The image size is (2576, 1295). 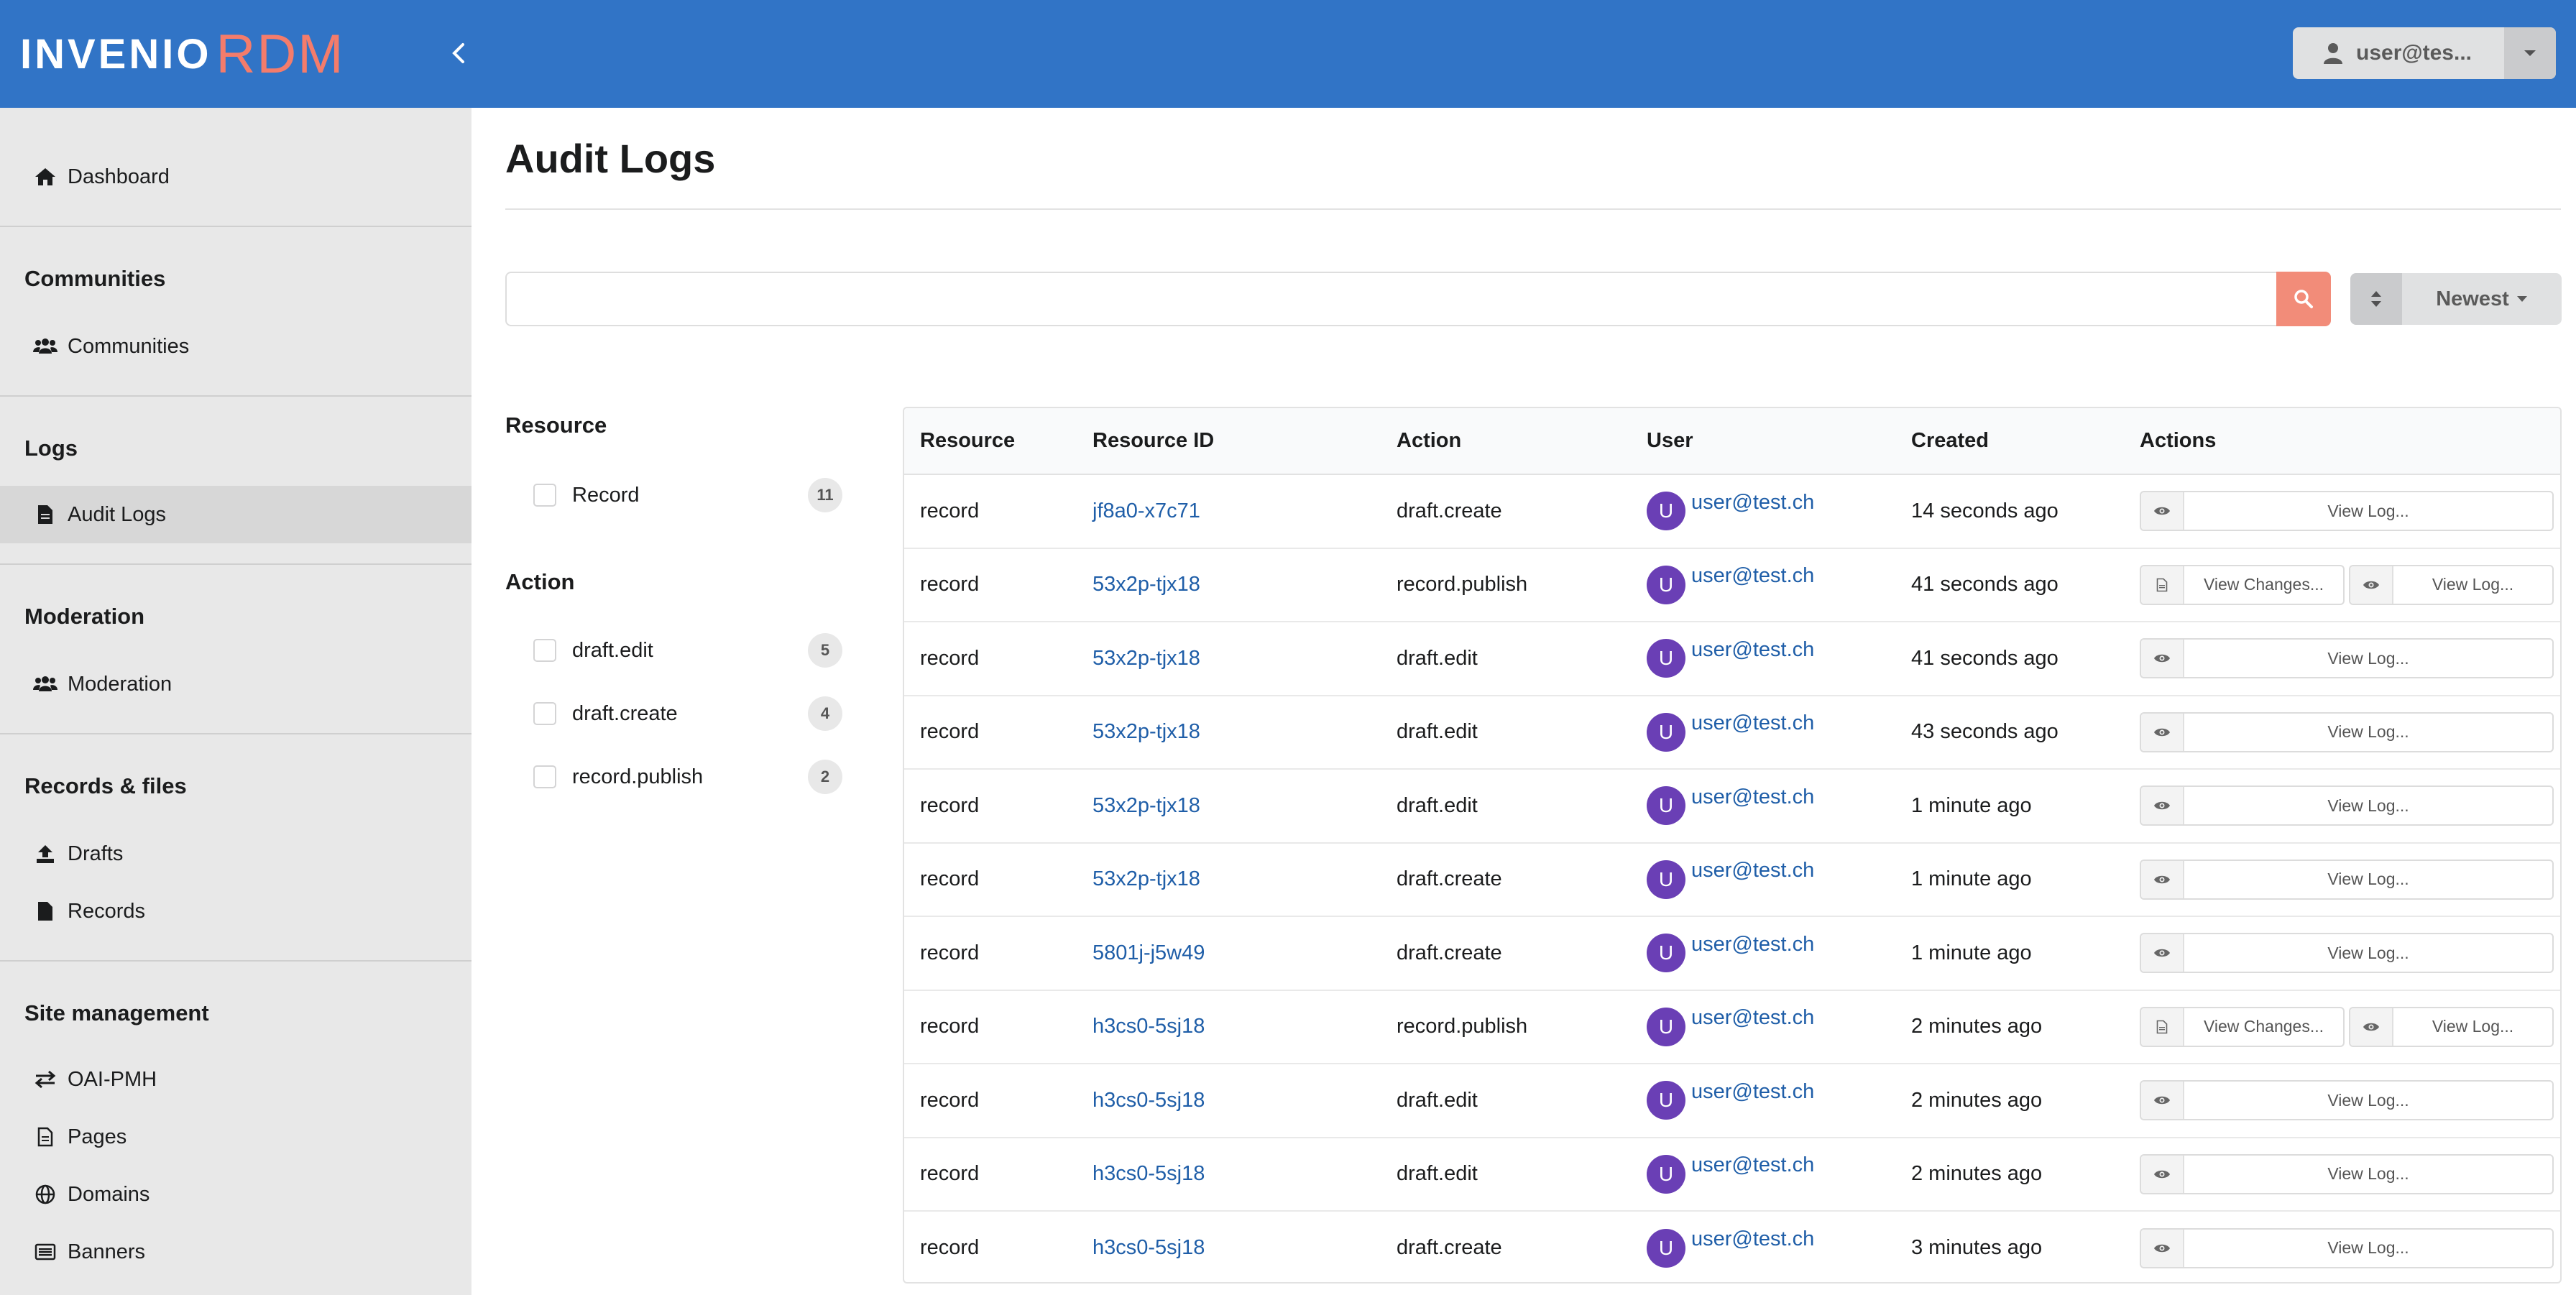 I want to click on facet-item-draft-edit: draft.edit 5, so click(x=687, y=650).